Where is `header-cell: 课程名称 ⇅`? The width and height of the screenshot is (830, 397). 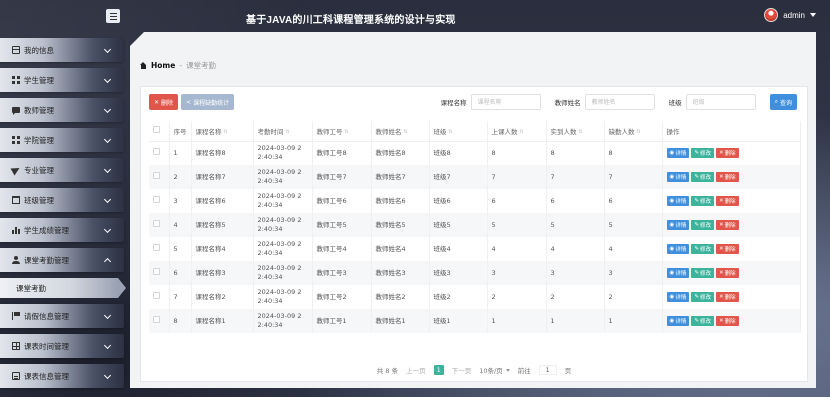 header-cell: 课程名称 ⇅ is located at coordinates (222, 131).